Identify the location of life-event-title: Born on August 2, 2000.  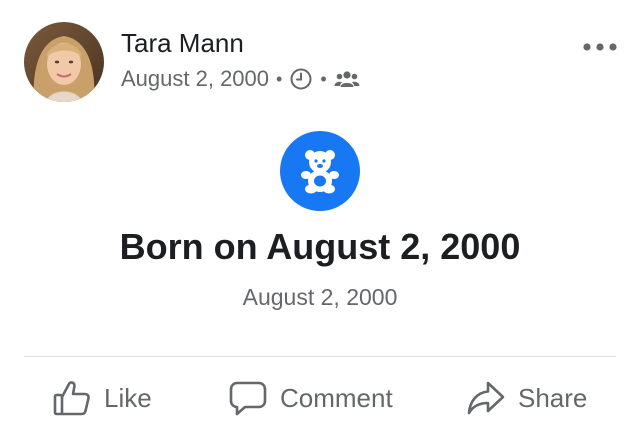
(320, 246).